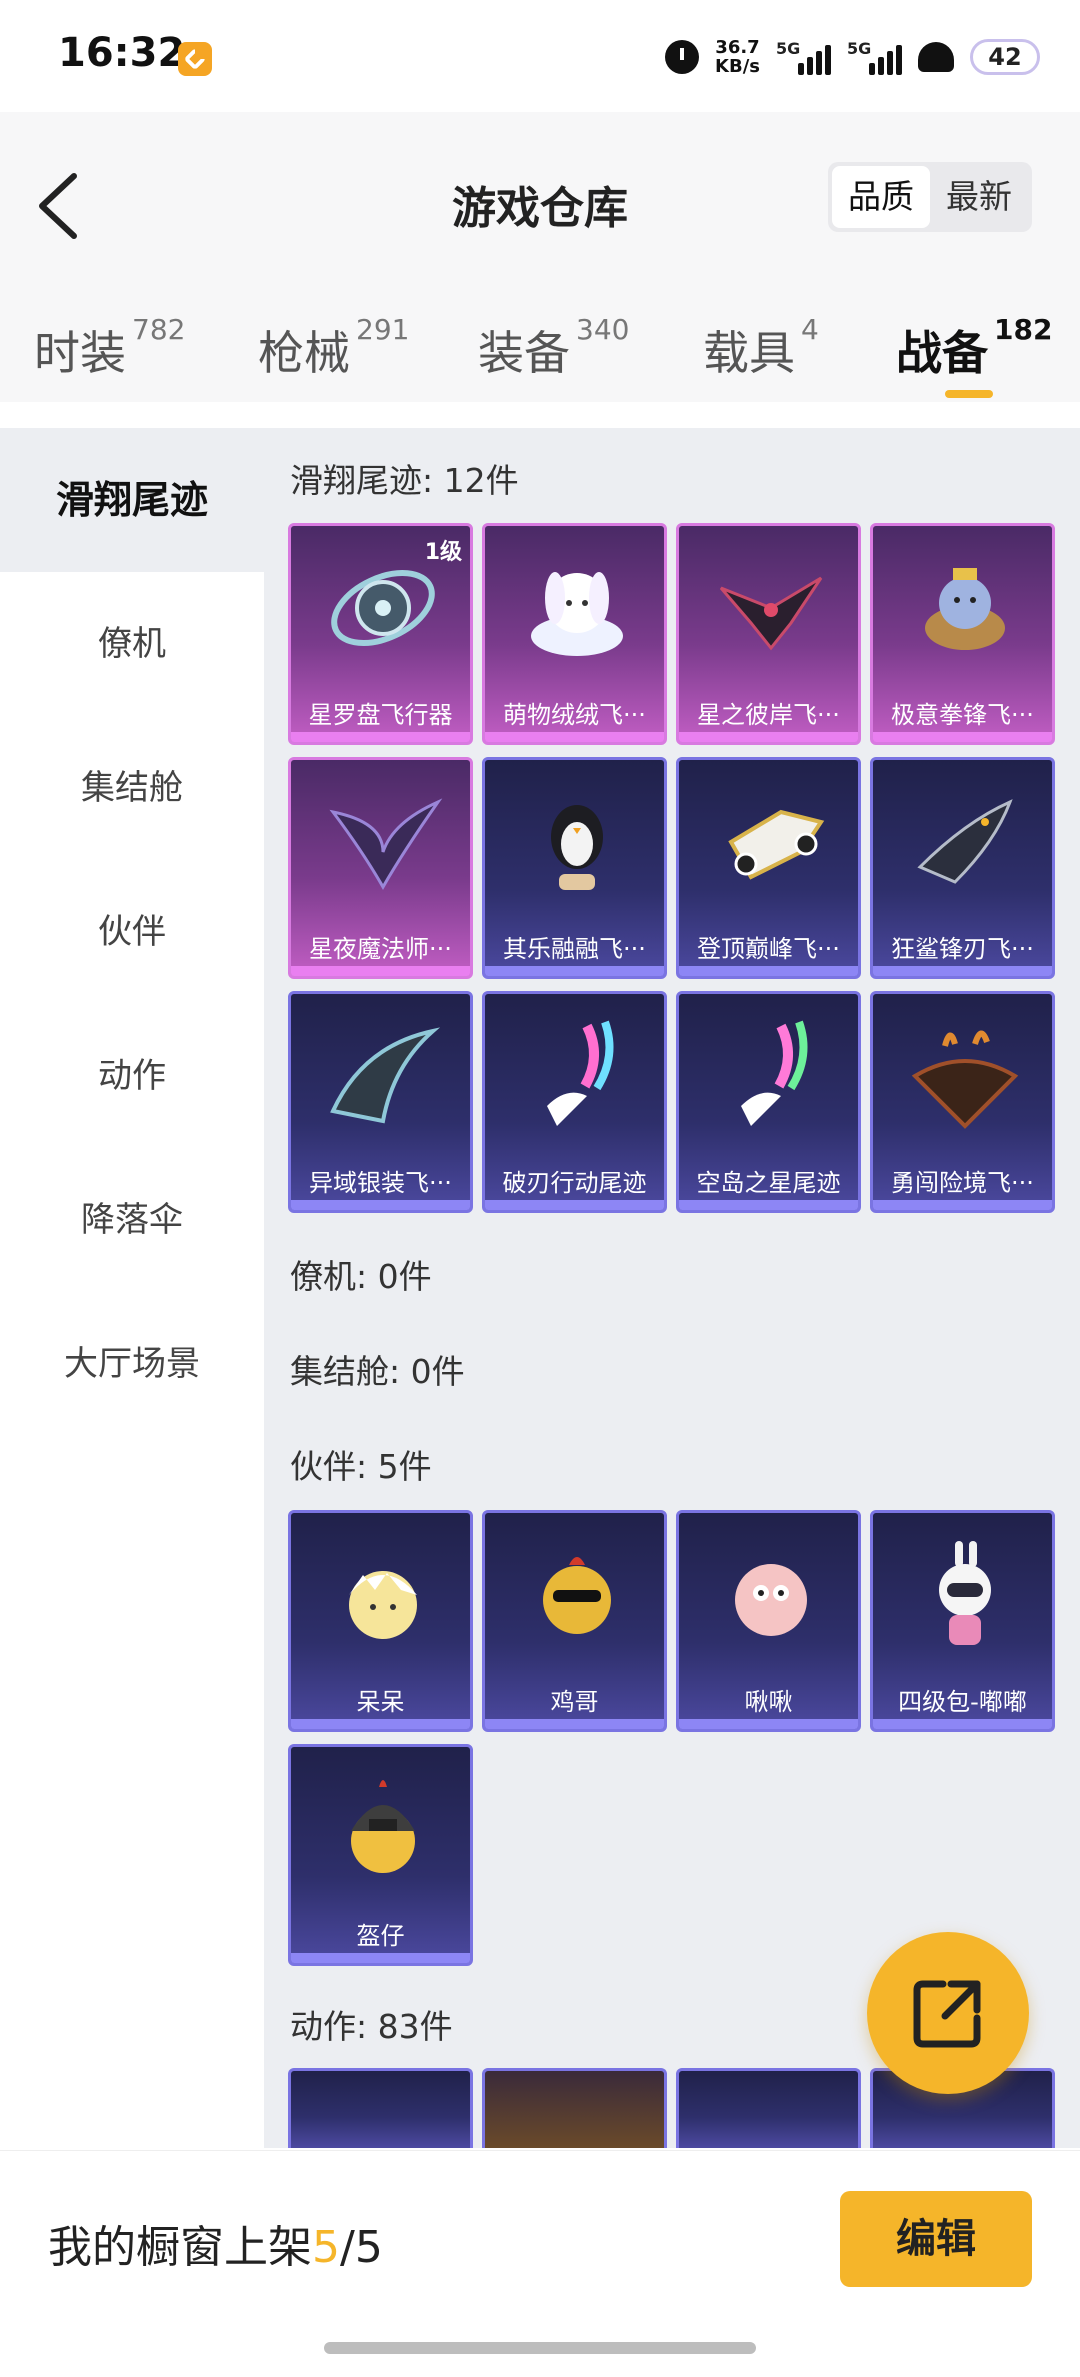 This screenshot has height=2377, width=1080. I want to click on item-label: 狂鲨锋刃飞···, so click(962, 949).